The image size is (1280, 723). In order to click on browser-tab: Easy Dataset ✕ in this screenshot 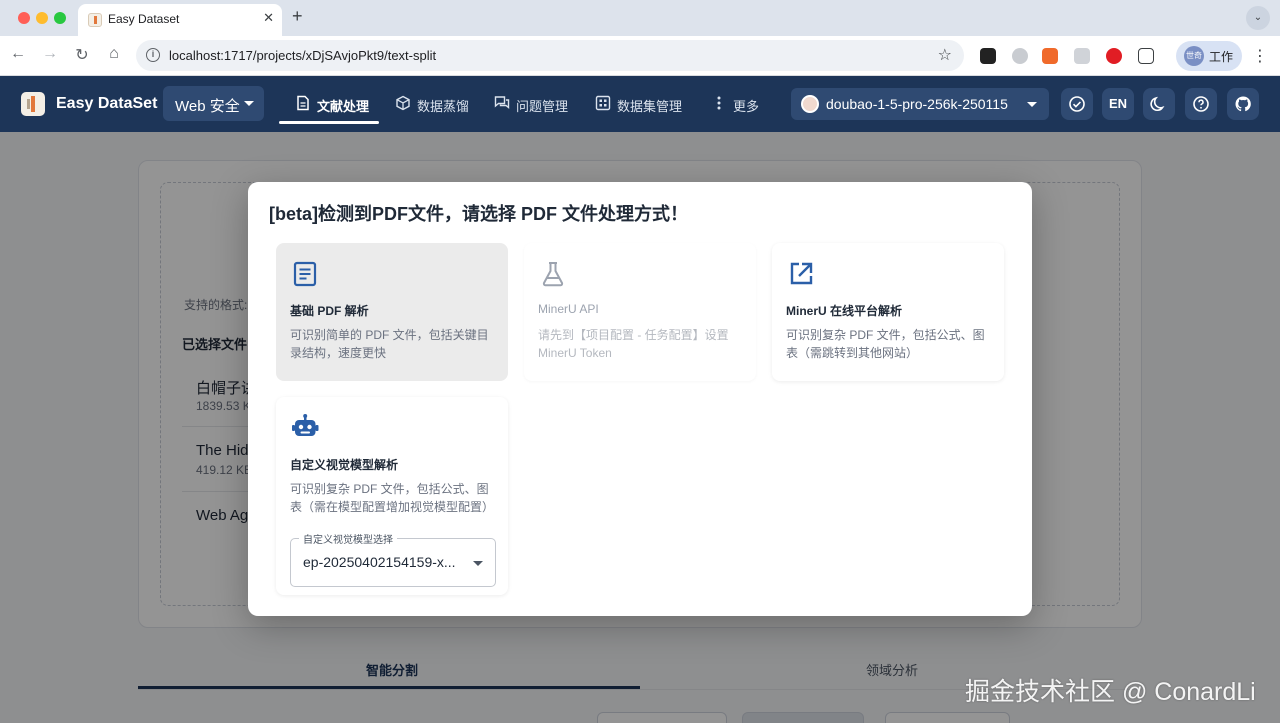, I will do `click(180, 20)`.